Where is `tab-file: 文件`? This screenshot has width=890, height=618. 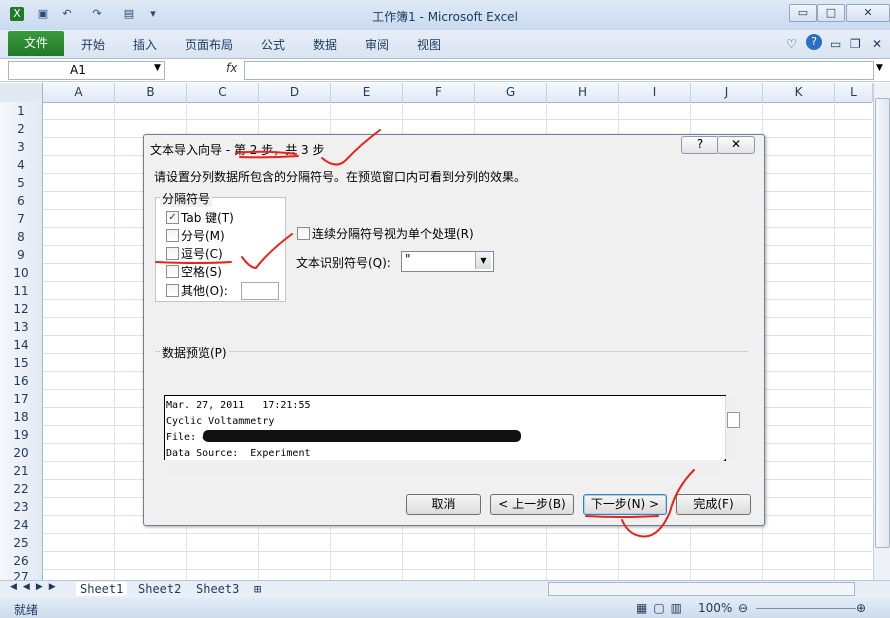 tab-file: 文件 is located at coordinates (36, 43).